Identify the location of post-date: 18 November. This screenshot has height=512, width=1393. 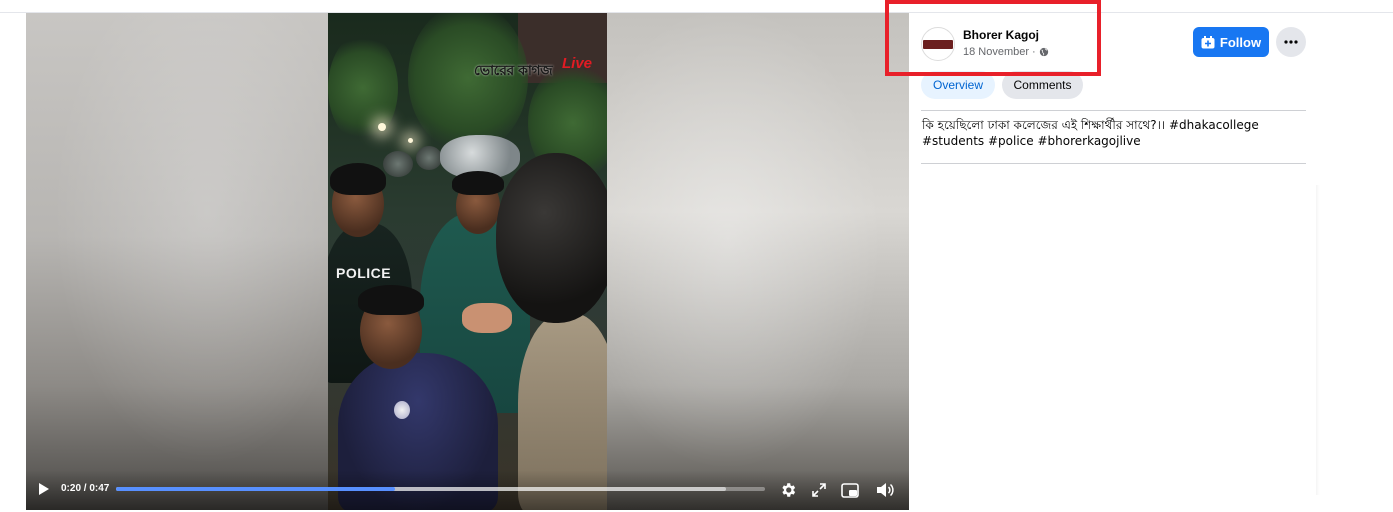
(996, 52).